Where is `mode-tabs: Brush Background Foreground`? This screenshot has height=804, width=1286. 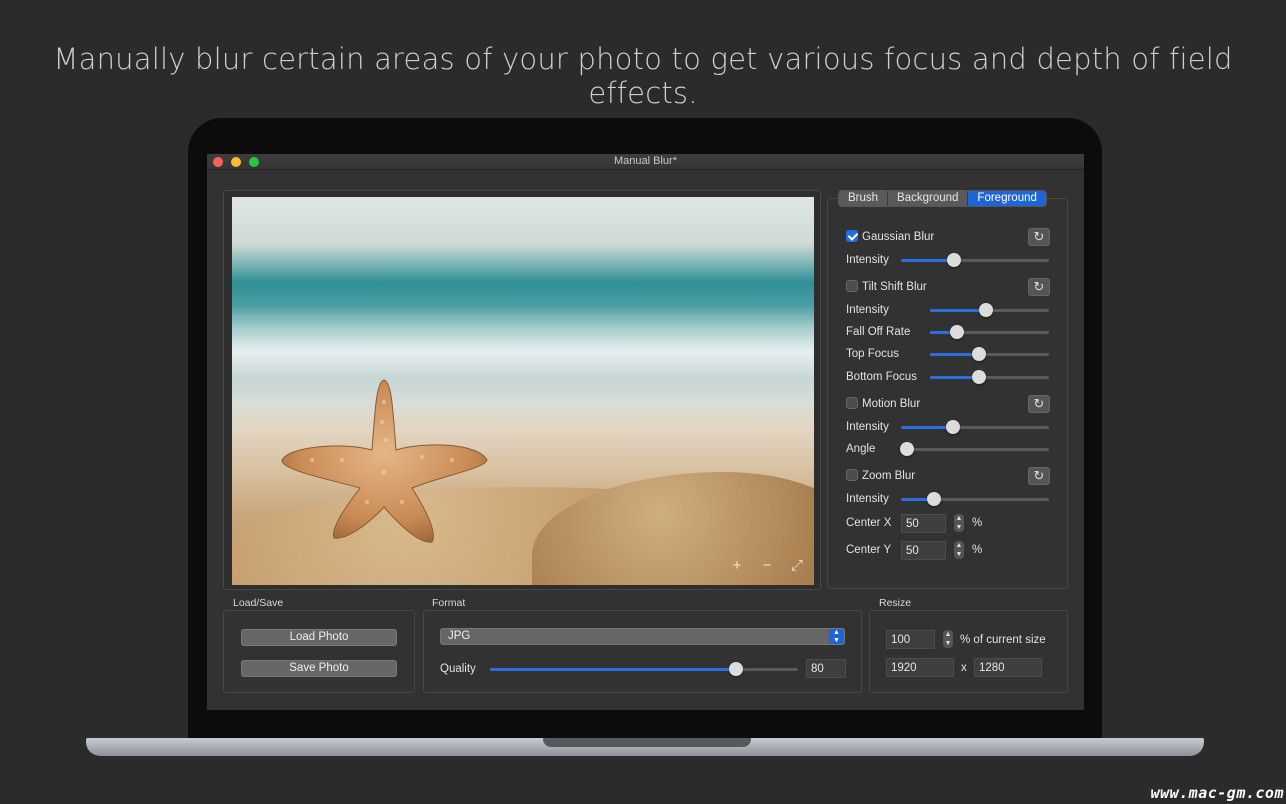
mode-tabs: Brush Background Foreground is located at coordinates (942, 198).